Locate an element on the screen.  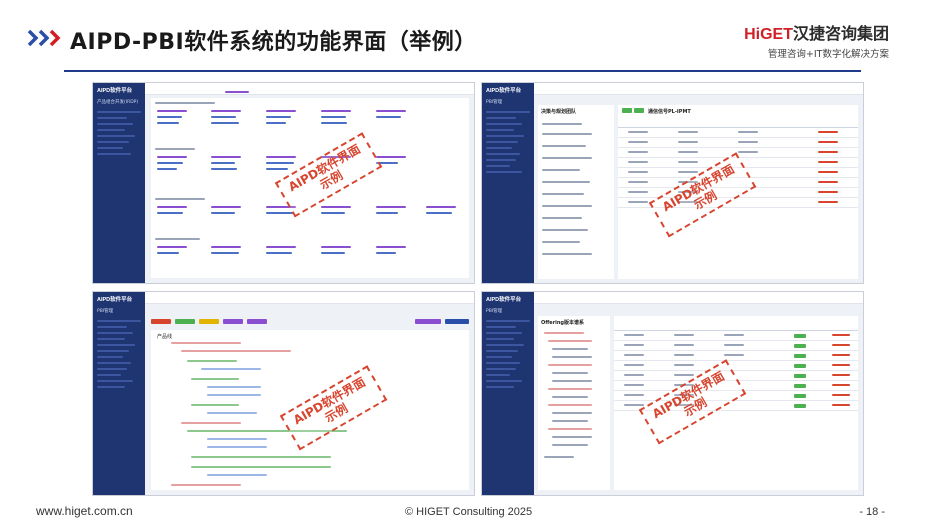
company-logo: HiGET汉捷咨询集团 管理咨询+IT数字化解决方案 is located at coordinates (816, 40).